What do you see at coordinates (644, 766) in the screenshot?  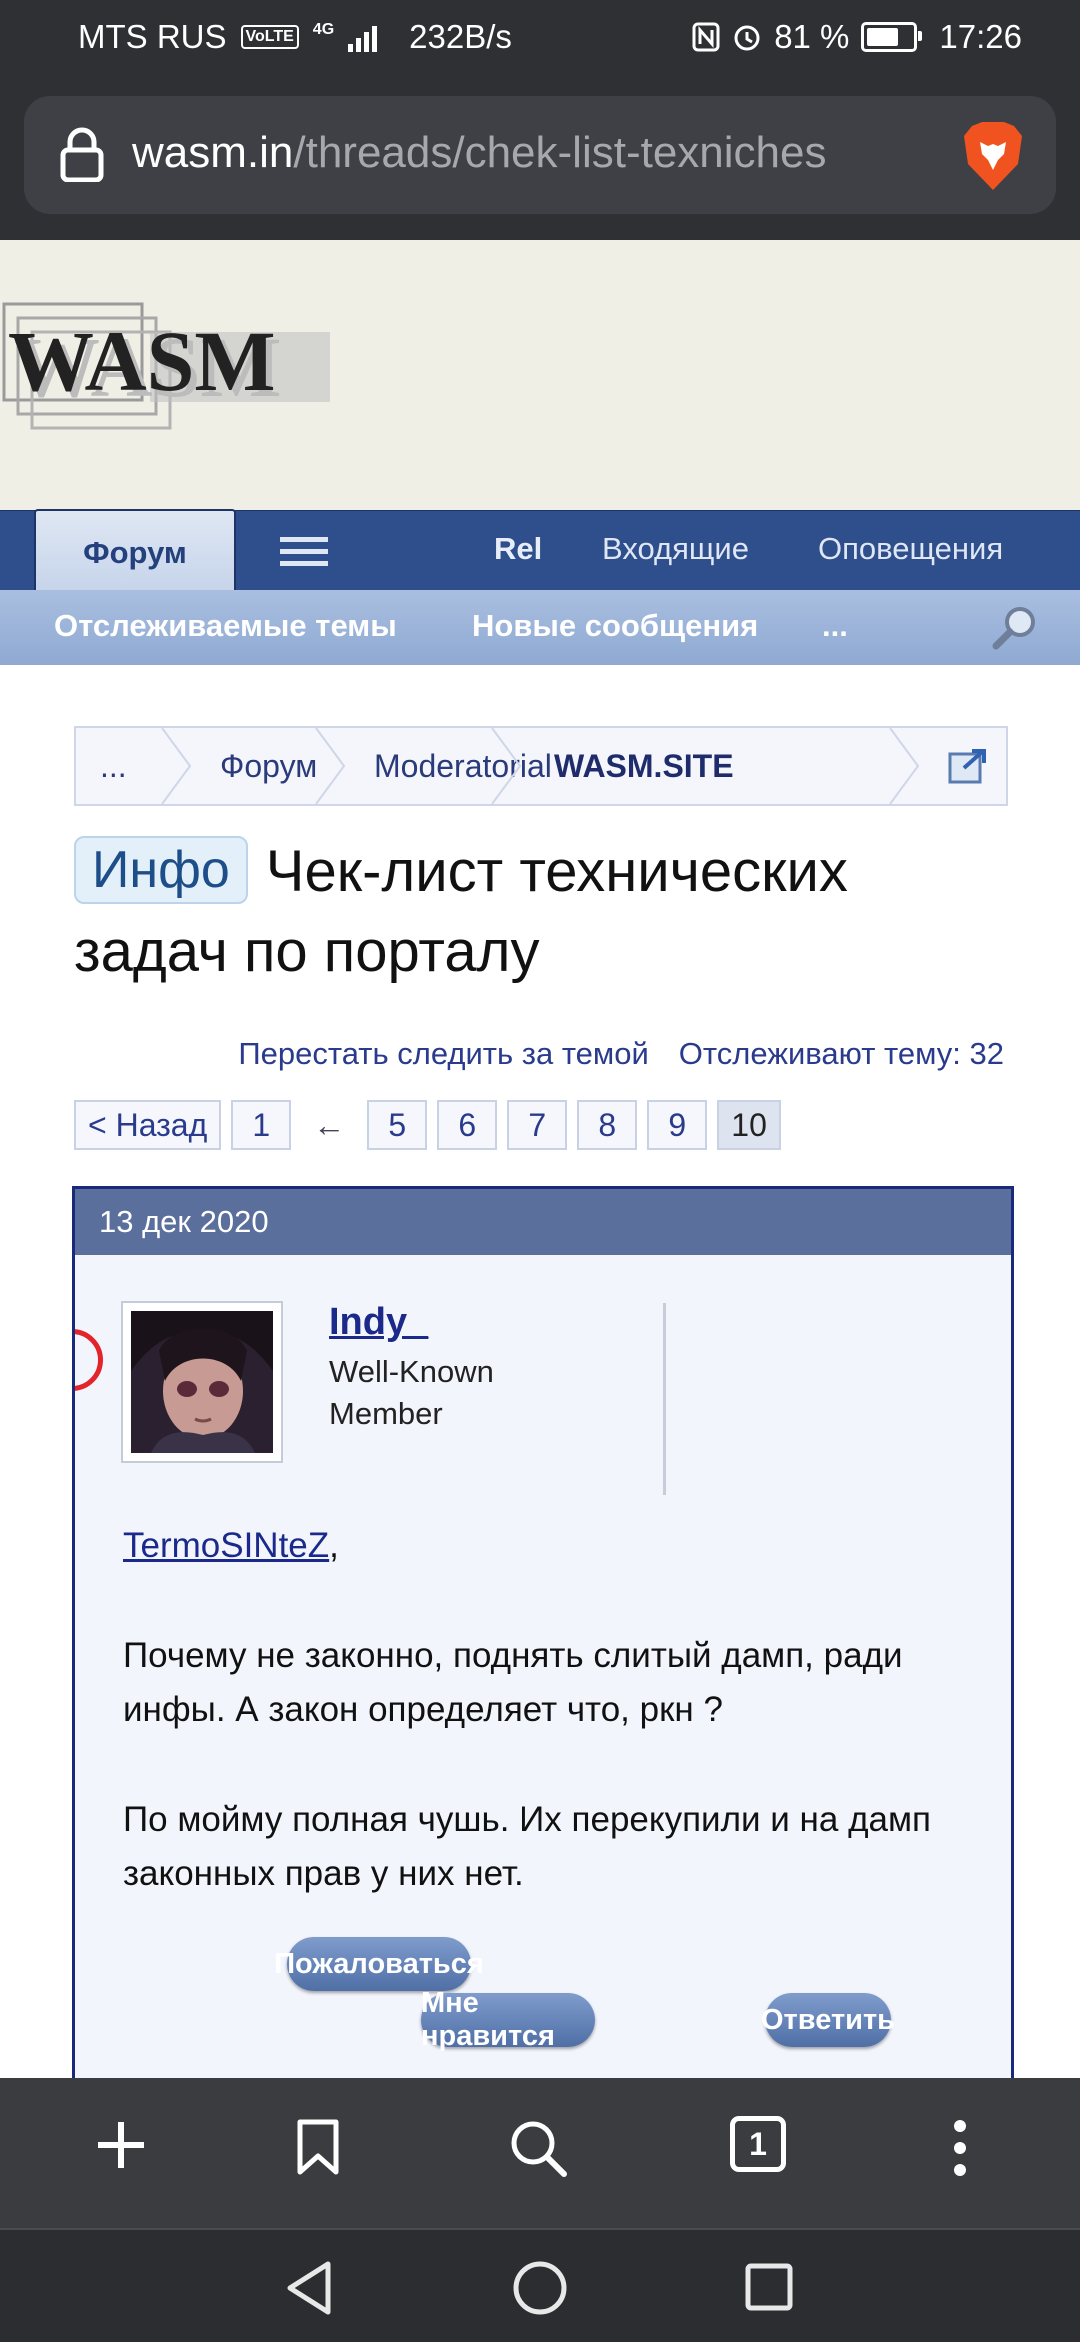 I see `breadcrumb-current: WASM.SITE` at bounding box center [644, 766].